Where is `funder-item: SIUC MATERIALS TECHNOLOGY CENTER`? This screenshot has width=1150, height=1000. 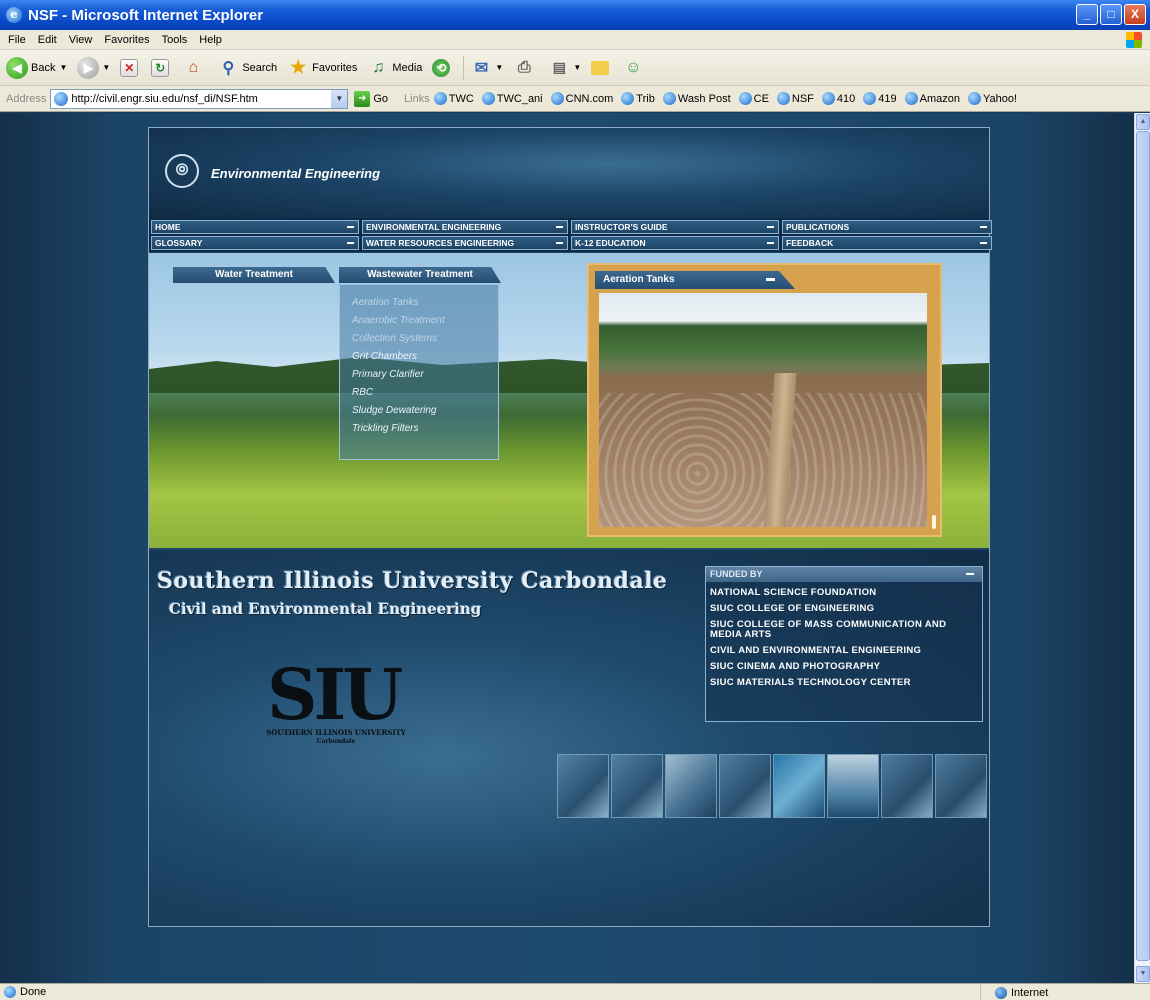
funder-item: SIUC MATERIALS TECHNOLOGY CENTER is located at coordinates (844, 683).